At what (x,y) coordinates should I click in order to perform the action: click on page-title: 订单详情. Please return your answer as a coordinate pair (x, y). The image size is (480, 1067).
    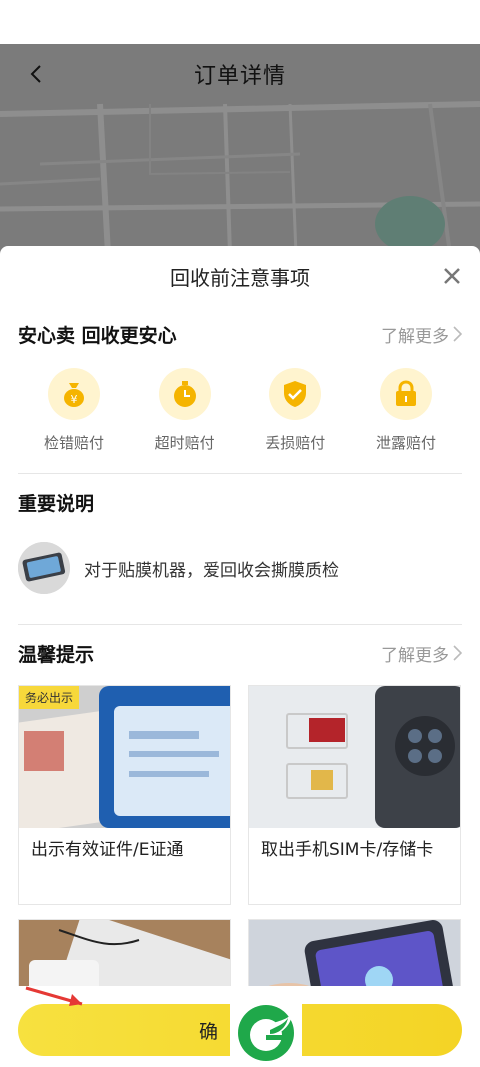
    Looking at the image, I should click on (239, 76).